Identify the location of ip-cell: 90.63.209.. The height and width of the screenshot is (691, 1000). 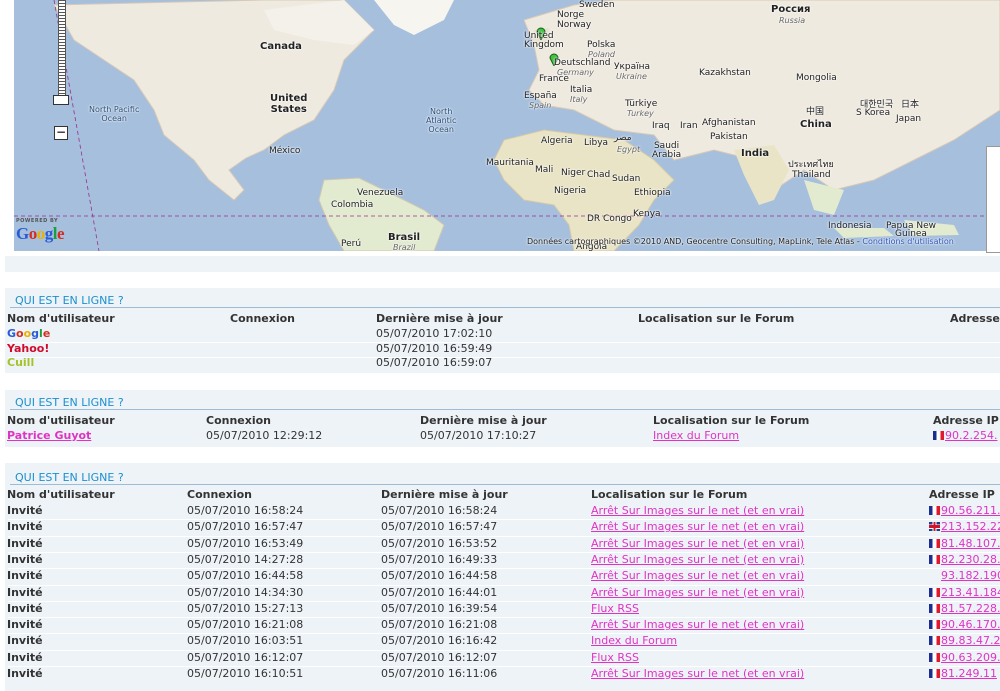
(964, 658).